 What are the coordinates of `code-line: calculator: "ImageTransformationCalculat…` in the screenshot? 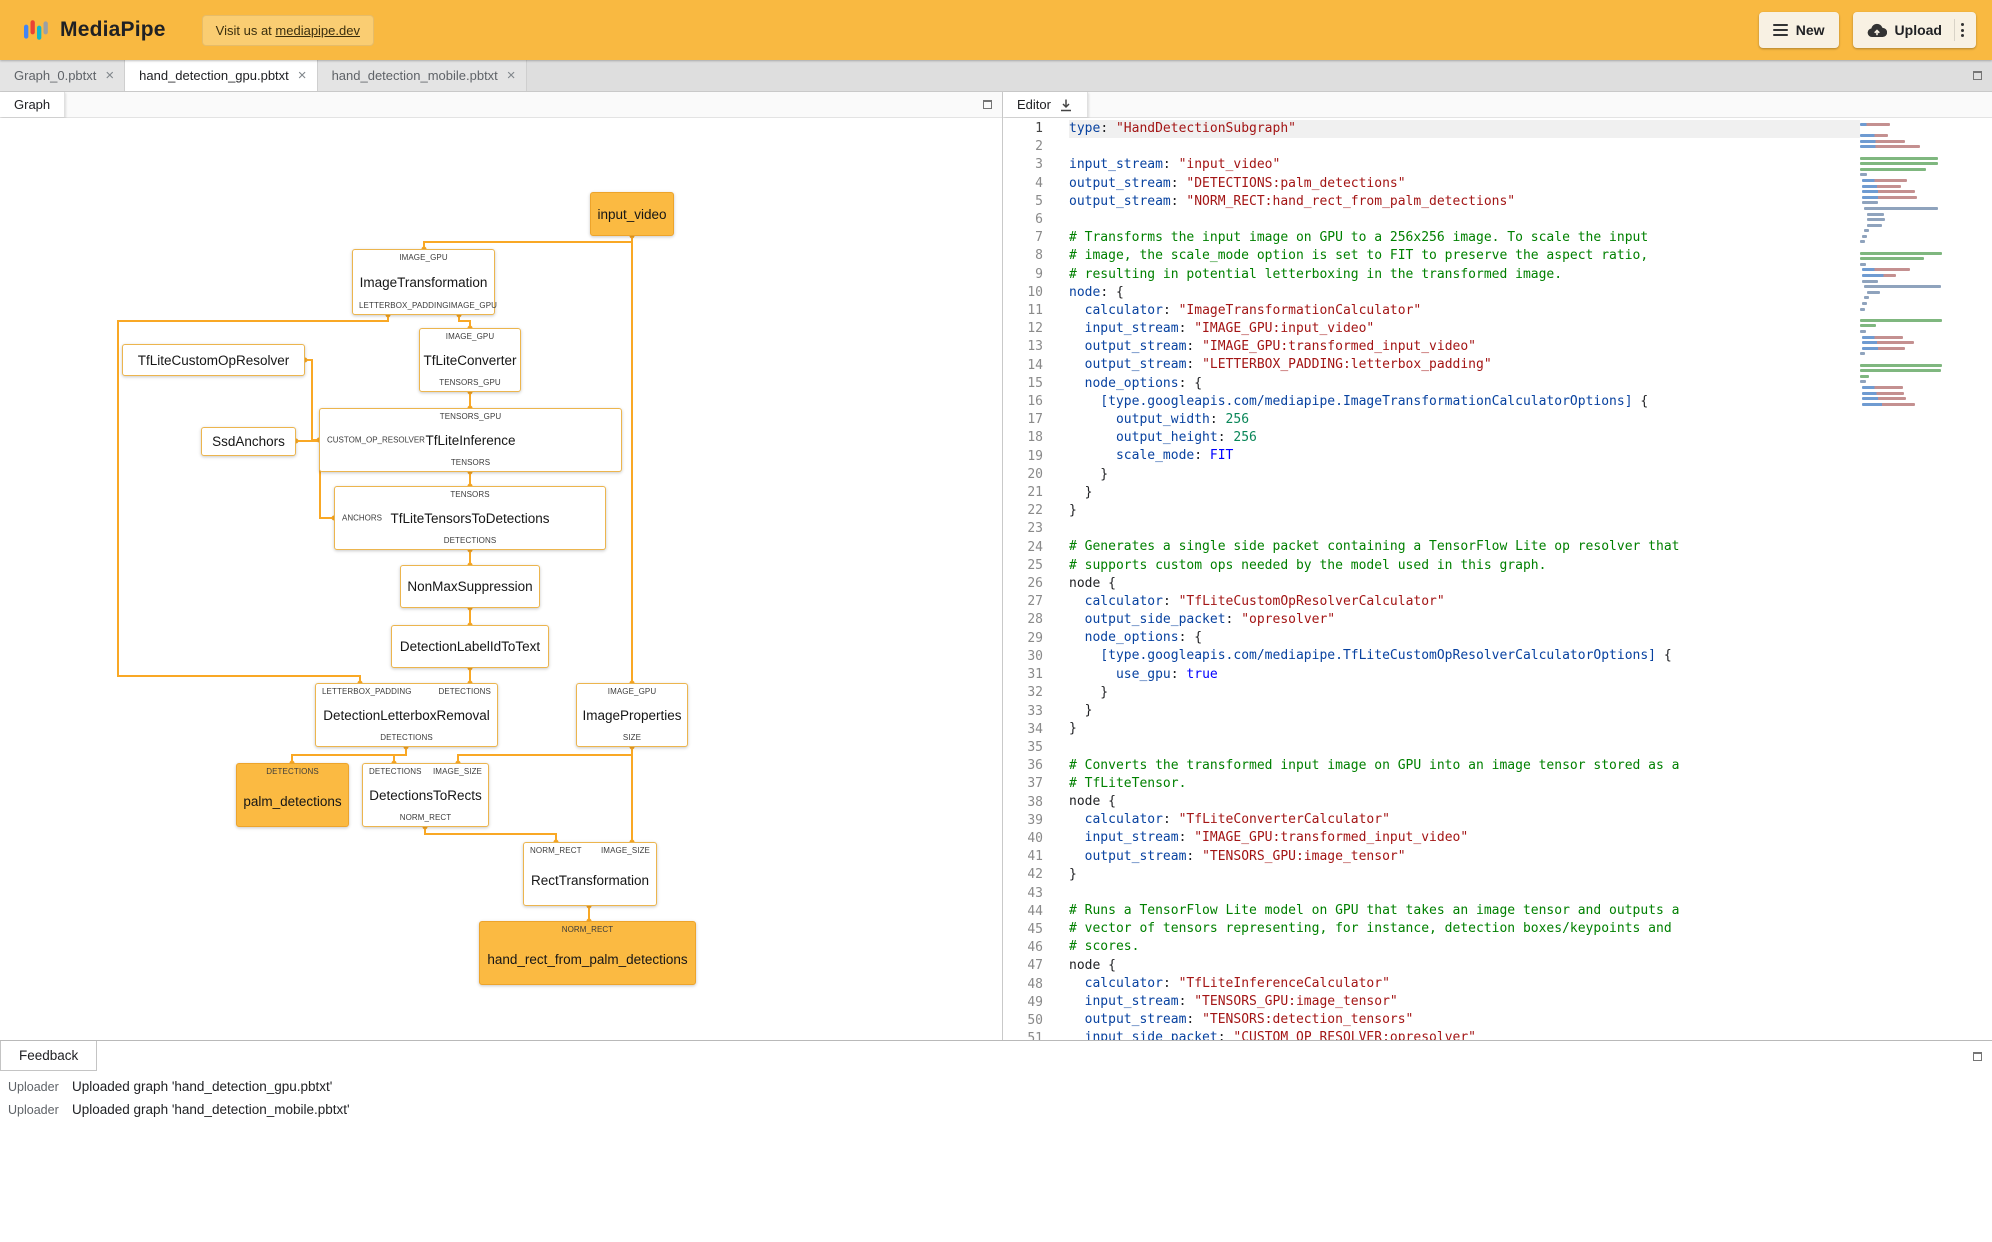 It's located at (1464, 311).